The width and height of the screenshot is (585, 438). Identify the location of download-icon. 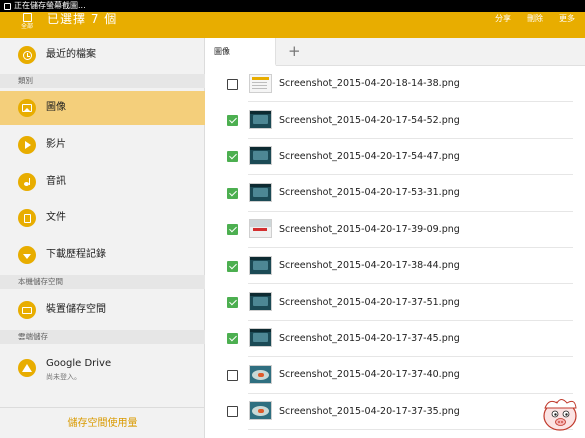
(27, 255).